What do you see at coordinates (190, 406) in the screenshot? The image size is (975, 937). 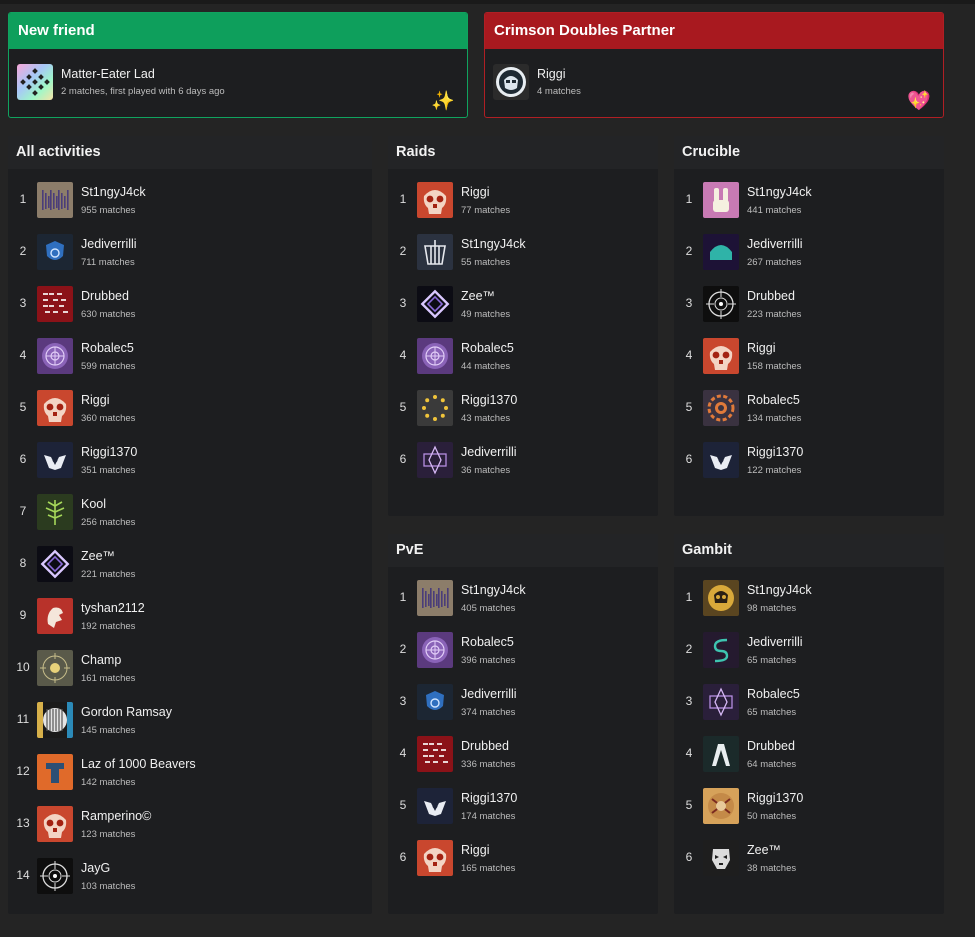 I see `player-row: 5 Riggi 360 matches` at bounding box center [190, 406].